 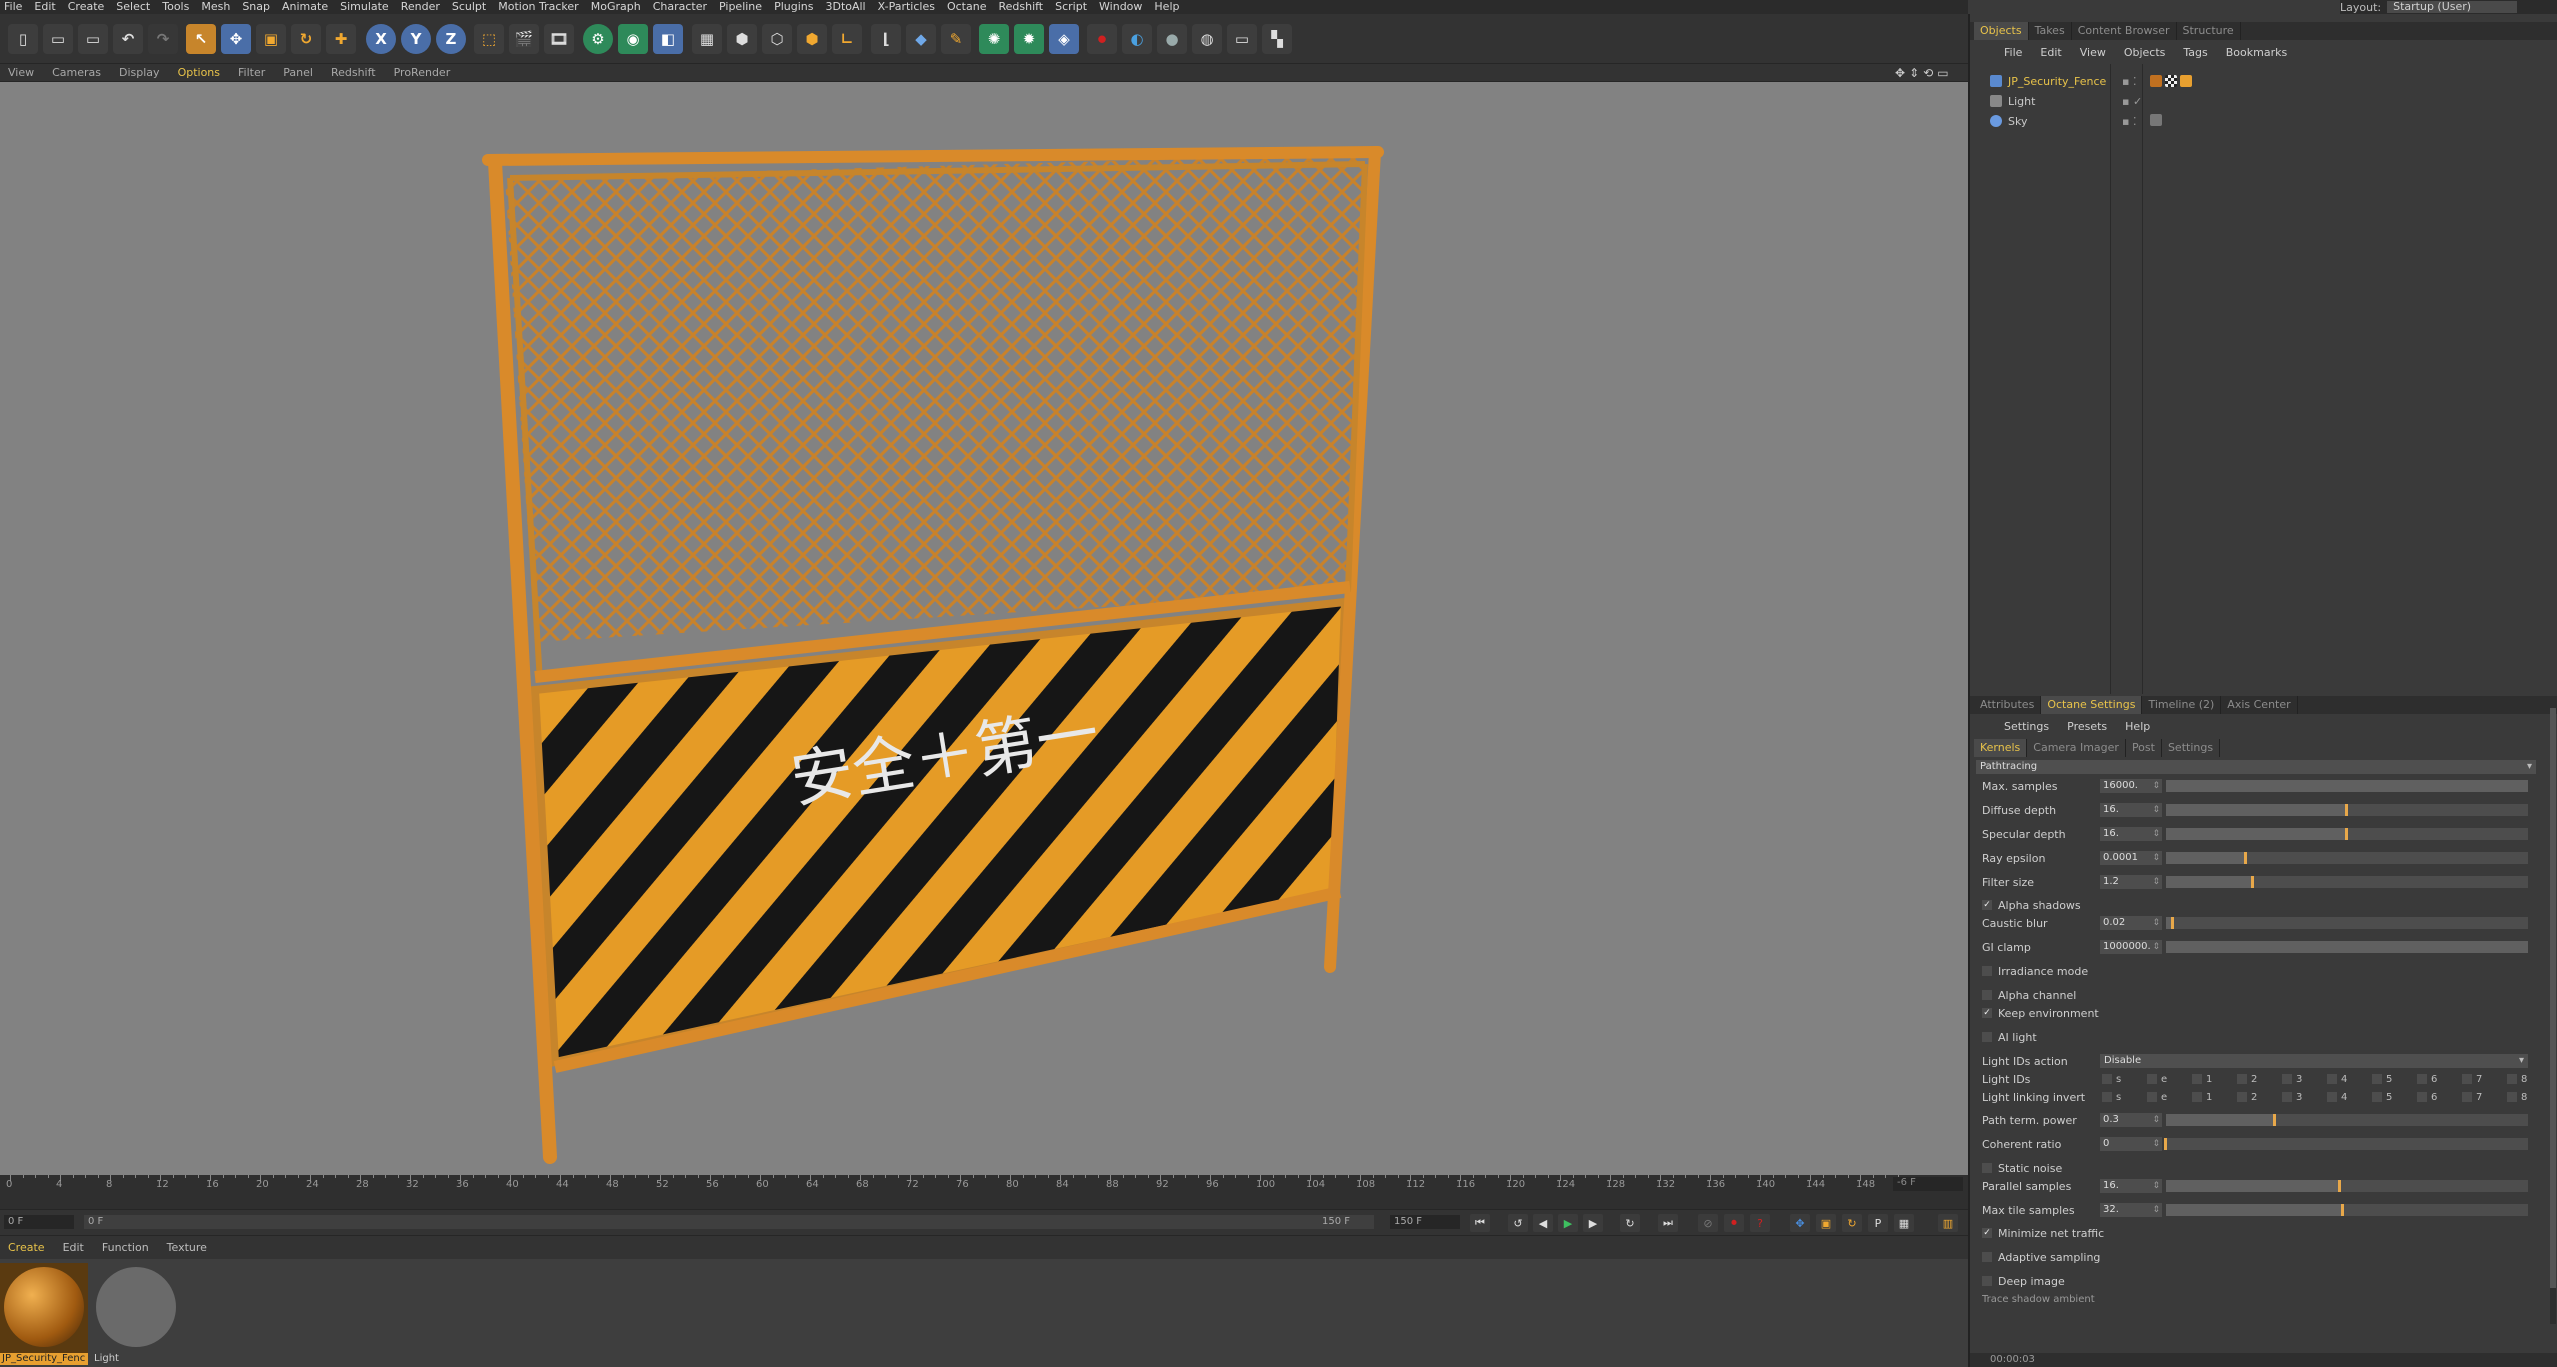 What do you see at coordinates (1020, 7) in the screenshot?
I see `menu-item-redshift: Redshift` at bounding box center [1020, 7].